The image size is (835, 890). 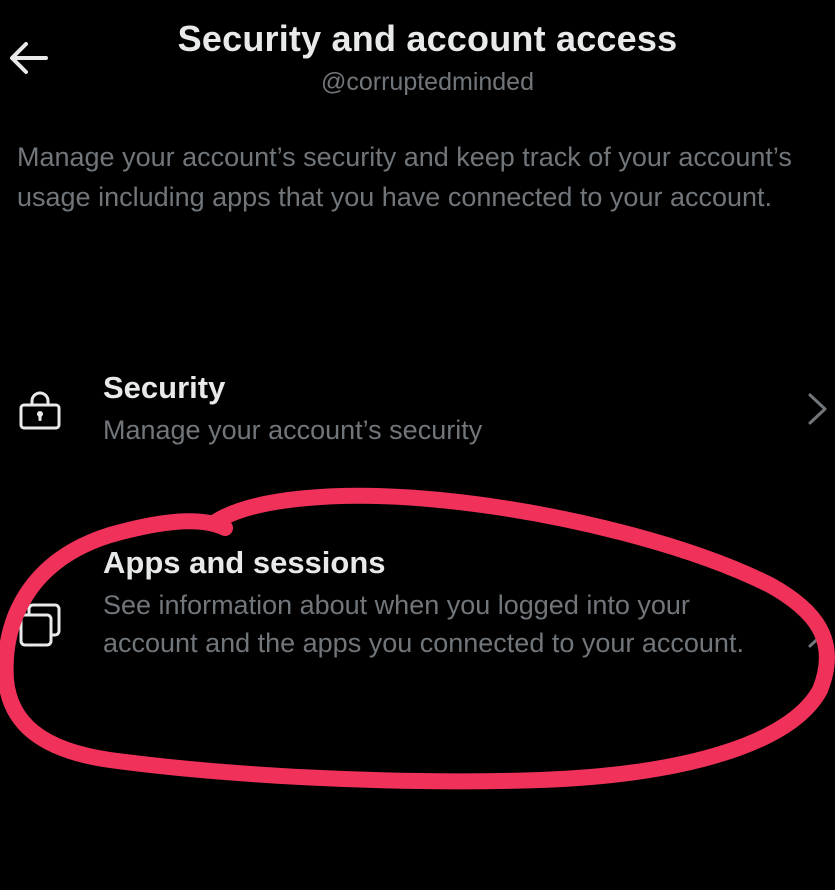 I want to click on security-menu-item: Security Manage your account’s security, so click(x=417, y=415).